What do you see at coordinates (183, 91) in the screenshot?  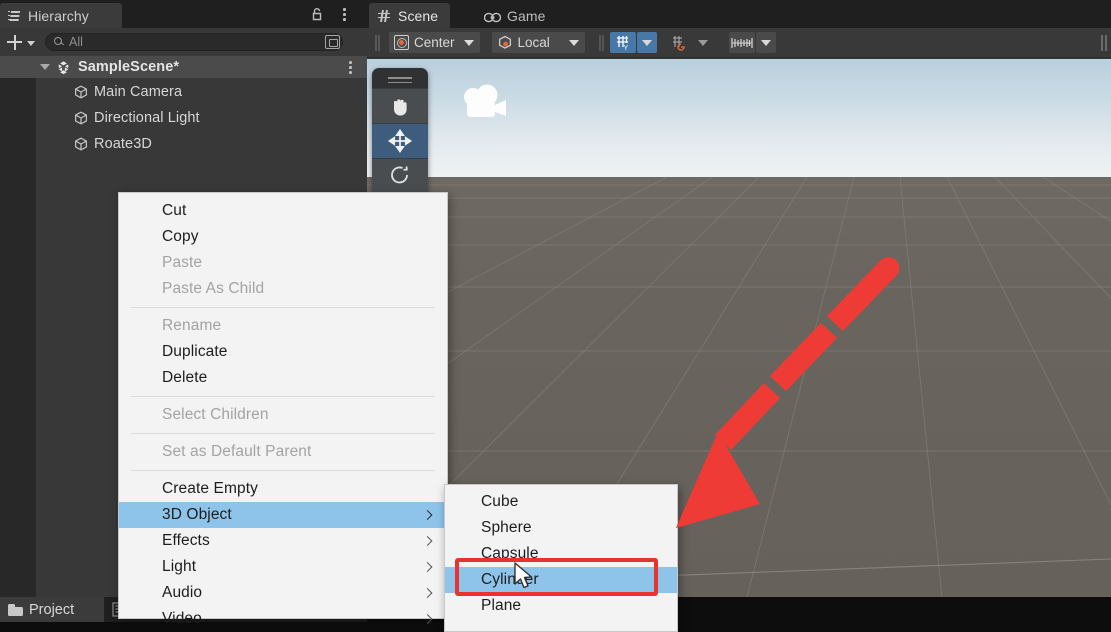 I see `hierarchy-item-main-camera: Main Camera` at bounding box center [183, 91].